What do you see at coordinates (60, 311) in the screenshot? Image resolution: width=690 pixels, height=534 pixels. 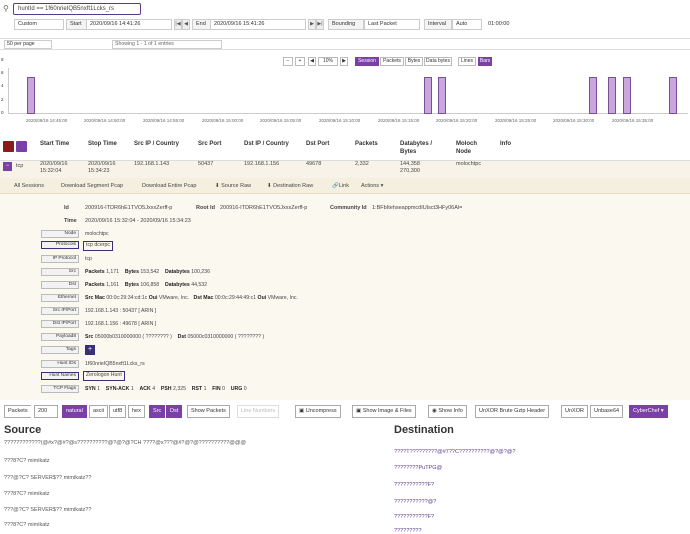 I see `src-ip-port-field-label: Src IP/Port` at bounding box center [60, 311].